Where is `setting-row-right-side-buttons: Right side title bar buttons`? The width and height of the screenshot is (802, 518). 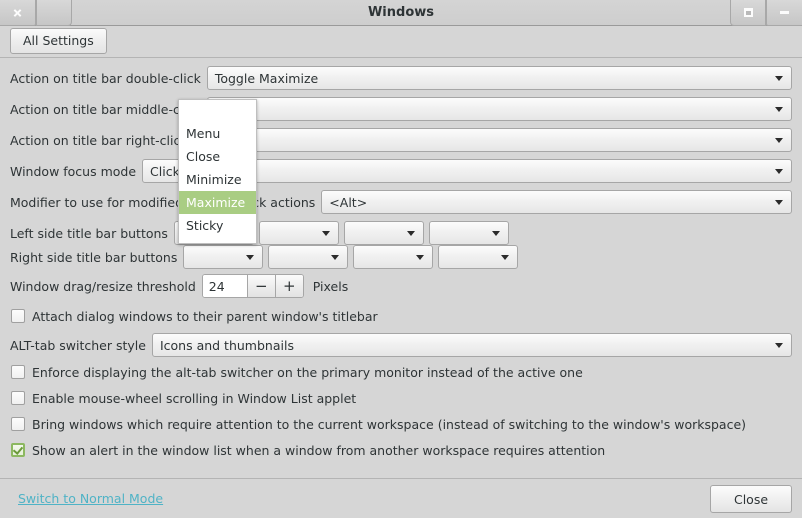
setting-row-right-side-buttons: Right side title bar buttons is located at coordinates (401, 257).